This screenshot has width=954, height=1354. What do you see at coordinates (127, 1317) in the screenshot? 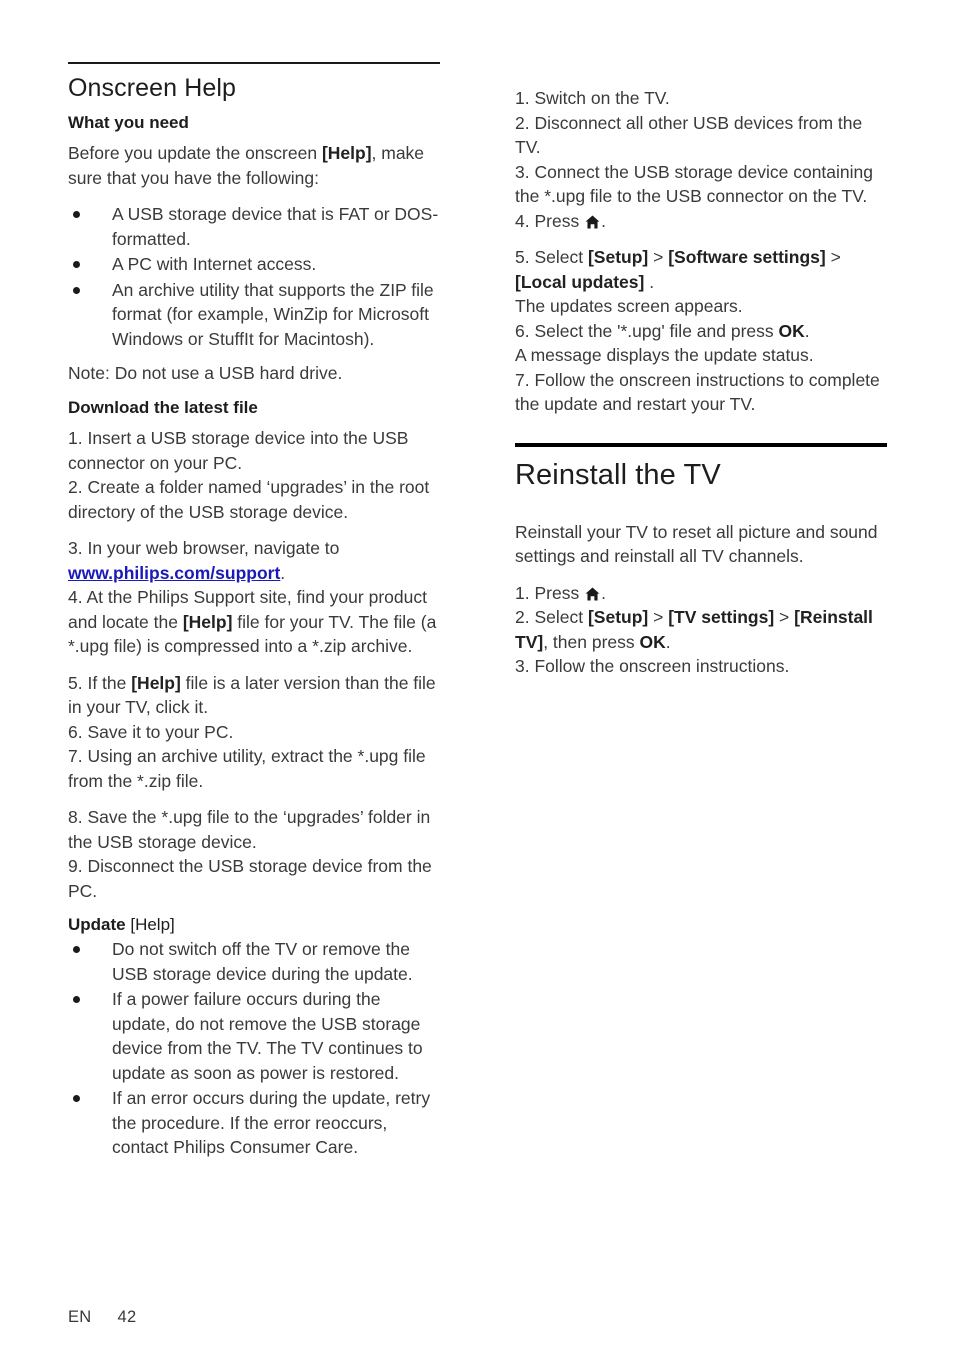
I see `footer-page-number: 42` at bounding box center [127, 1317].